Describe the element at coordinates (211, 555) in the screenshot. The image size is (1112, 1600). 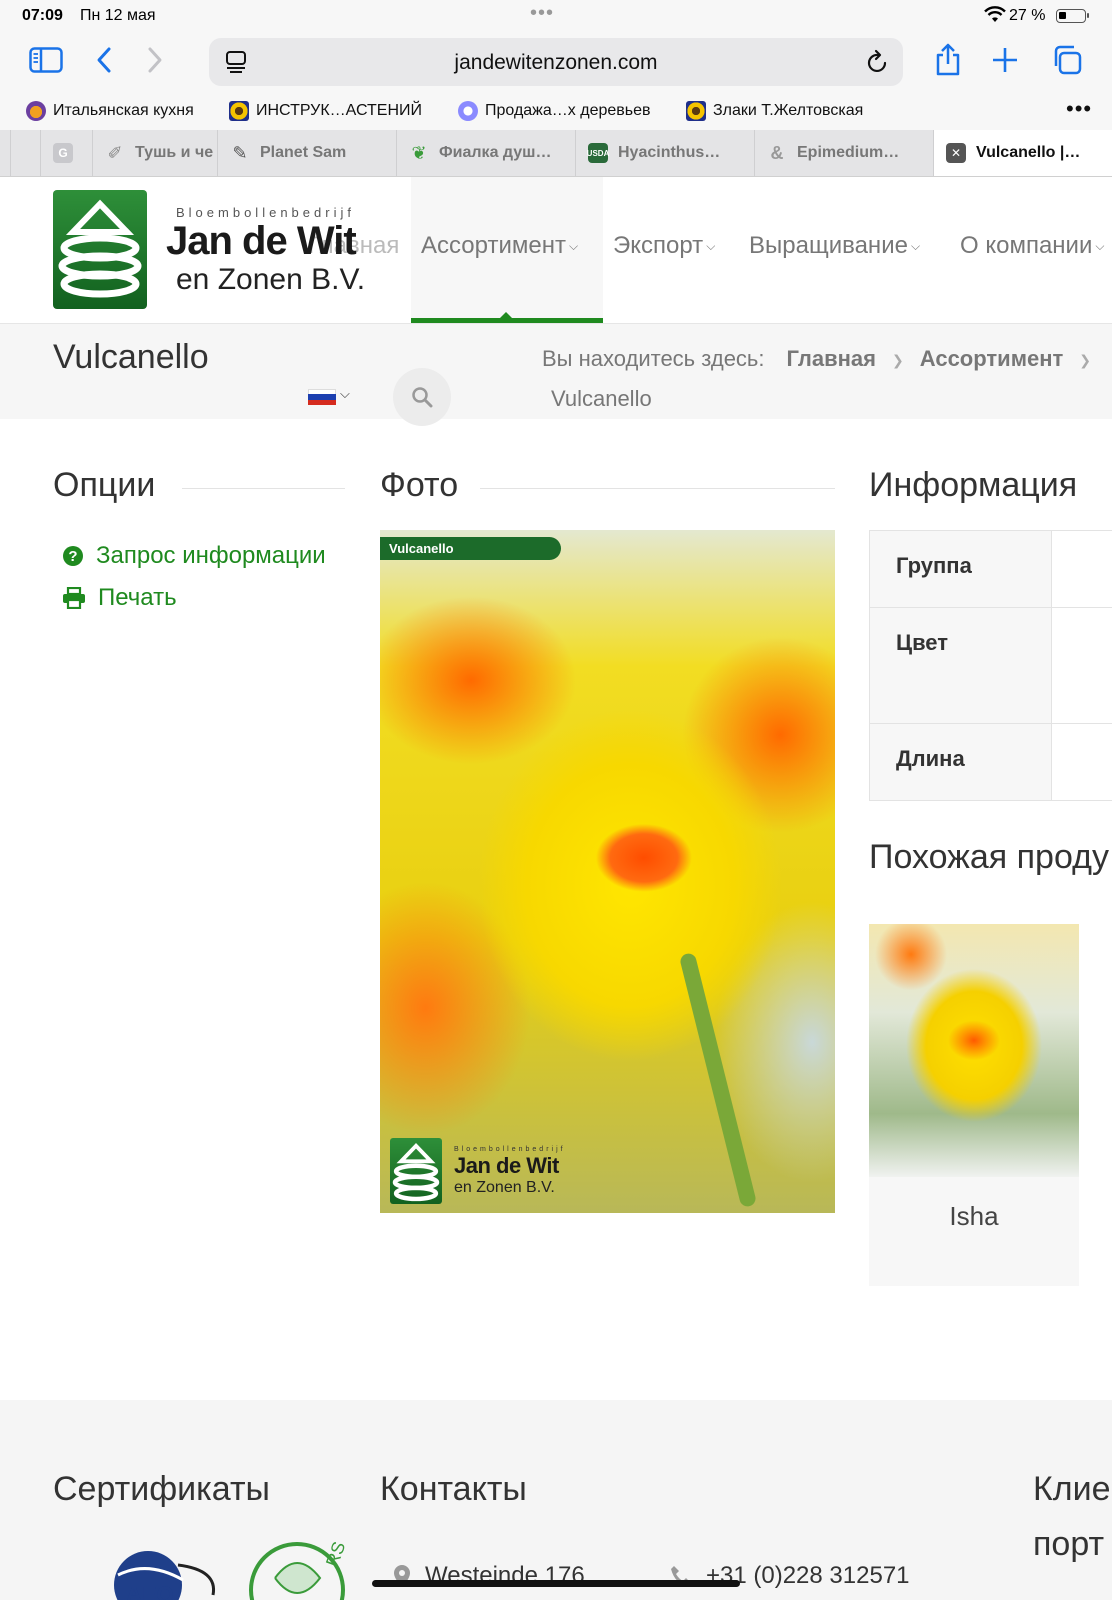
I see `option-label: Запрос информации` at that location.